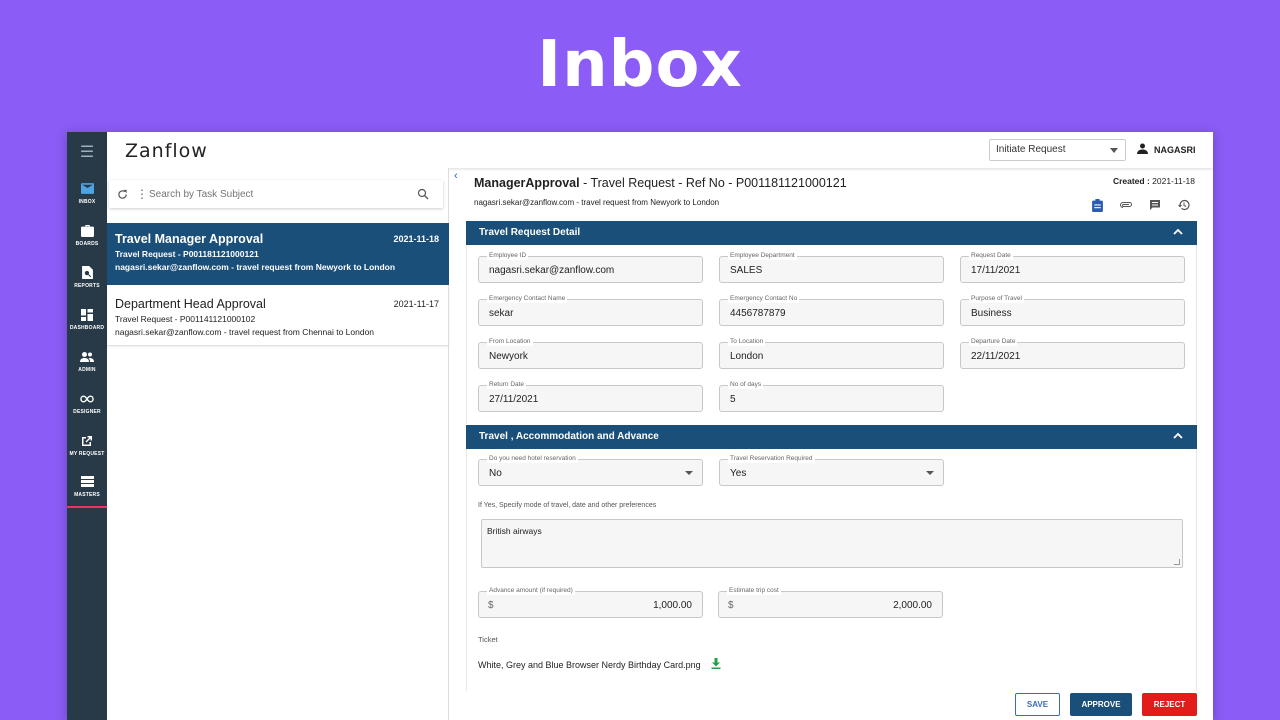 Image resolution: width=1280 pixels, height=720 pixels. Describe the element at coordinates (1072, 353) in the screenshot. I see `departure-date-field: Departure Date 22/11/2021` at that location.